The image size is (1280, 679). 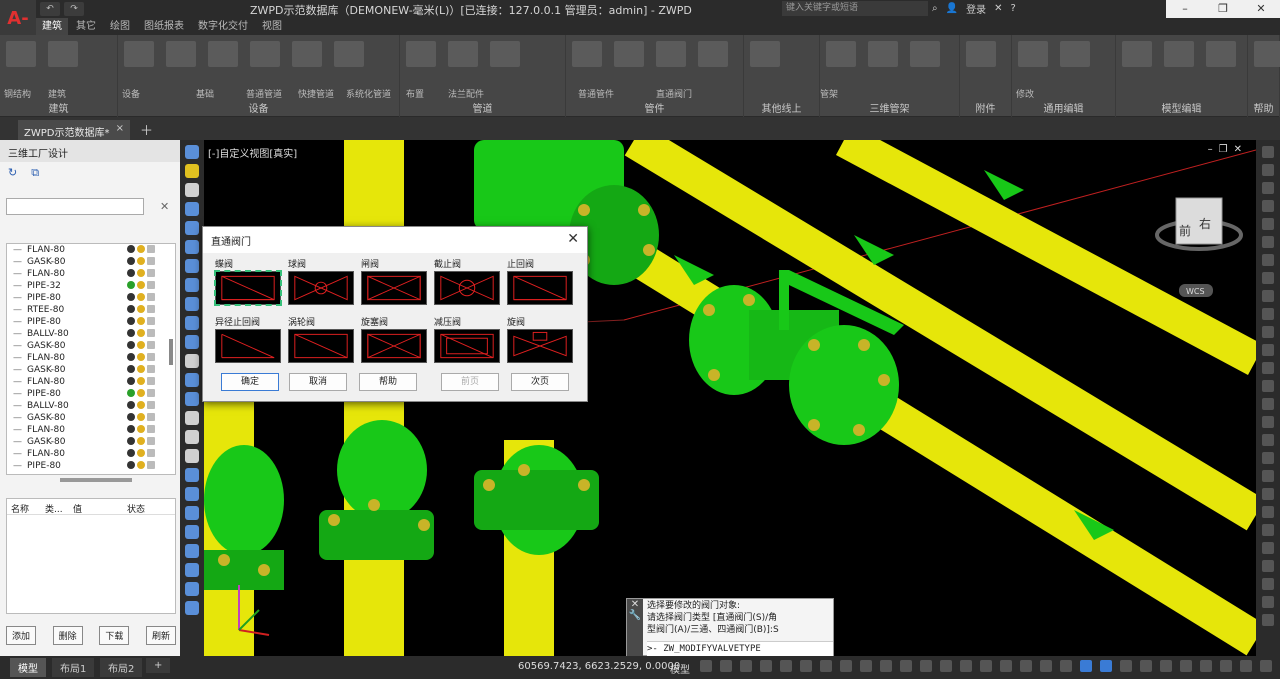 I want to click on login-link: 登录, so click(x=976, y=8).